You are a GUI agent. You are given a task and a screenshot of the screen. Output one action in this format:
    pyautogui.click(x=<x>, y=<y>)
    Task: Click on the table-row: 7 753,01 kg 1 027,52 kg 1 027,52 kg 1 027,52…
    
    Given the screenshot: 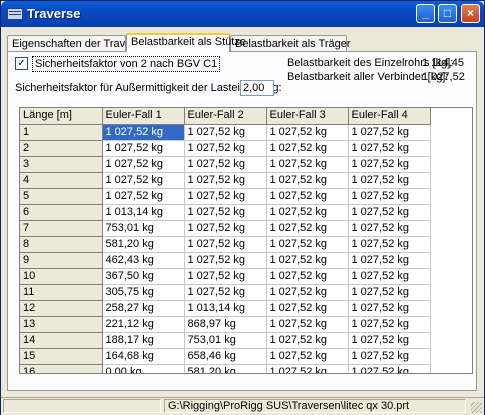 What is the action you would take?
    pyautogui.click(x=225, y=228)
    